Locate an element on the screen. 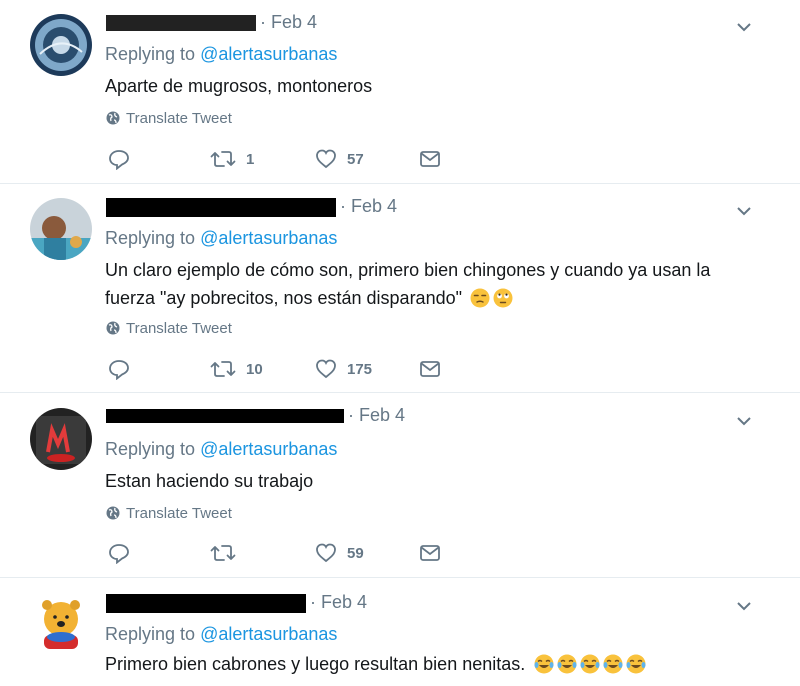 Image resolution: width=800 pixels, height=686 pixels. retweet-count: 10 is located at coordinates (254, 369).